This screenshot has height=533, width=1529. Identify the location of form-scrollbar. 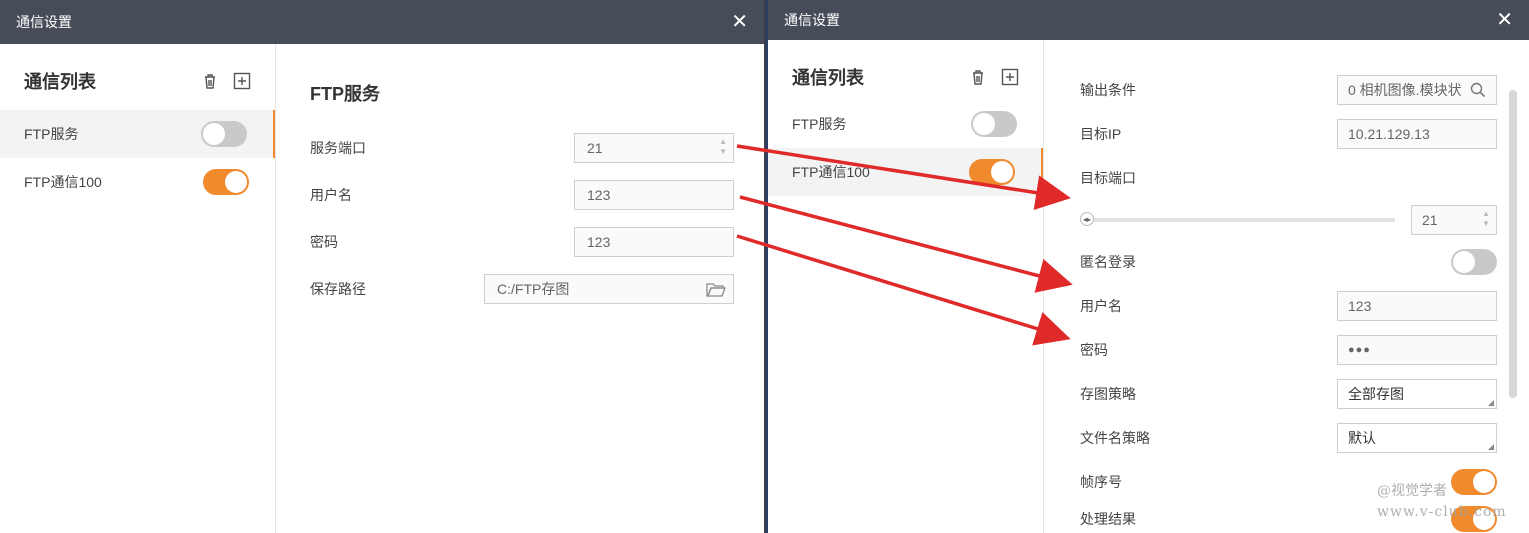
(1513, 244).